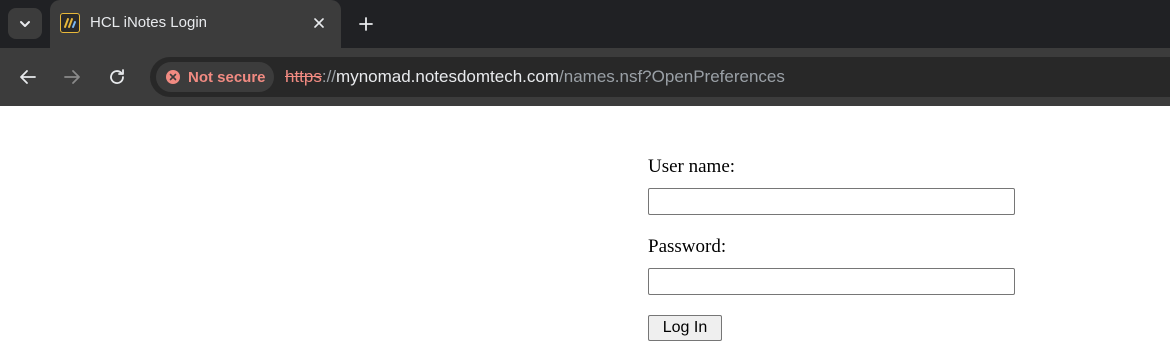 The width and height of the screenshot is (1170, 348). What do you see at coordinates (687, 246) in the screenshot?
I see `password-label: Password:` at bounding box center [687, 246].